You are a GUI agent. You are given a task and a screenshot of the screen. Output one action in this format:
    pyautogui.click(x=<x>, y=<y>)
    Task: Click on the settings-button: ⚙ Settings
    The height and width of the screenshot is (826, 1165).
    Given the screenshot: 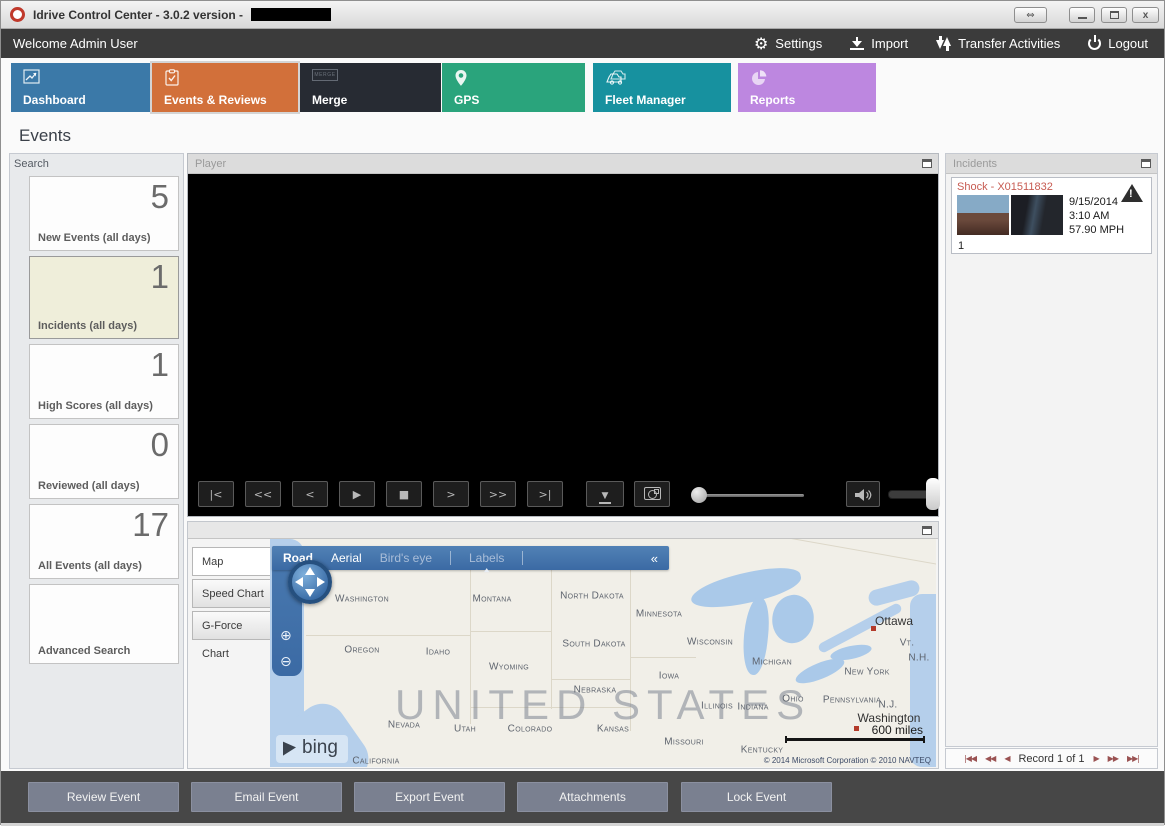 What is the action you would take?
    pyautogui.click(x=788, y=43)
    